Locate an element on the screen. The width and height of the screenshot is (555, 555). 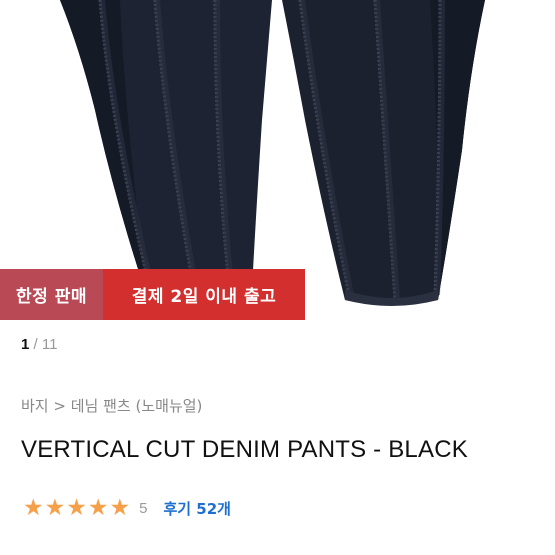
rating-stars: ★ ★ ★ ★ ★ is located at coordinates (77, 508).